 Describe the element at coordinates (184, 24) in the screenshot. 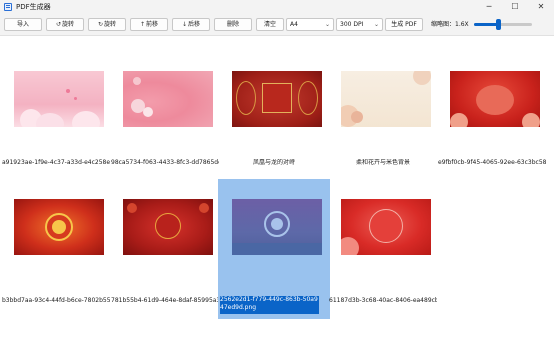

I see `arrow-down-icon: ↓` at that location.